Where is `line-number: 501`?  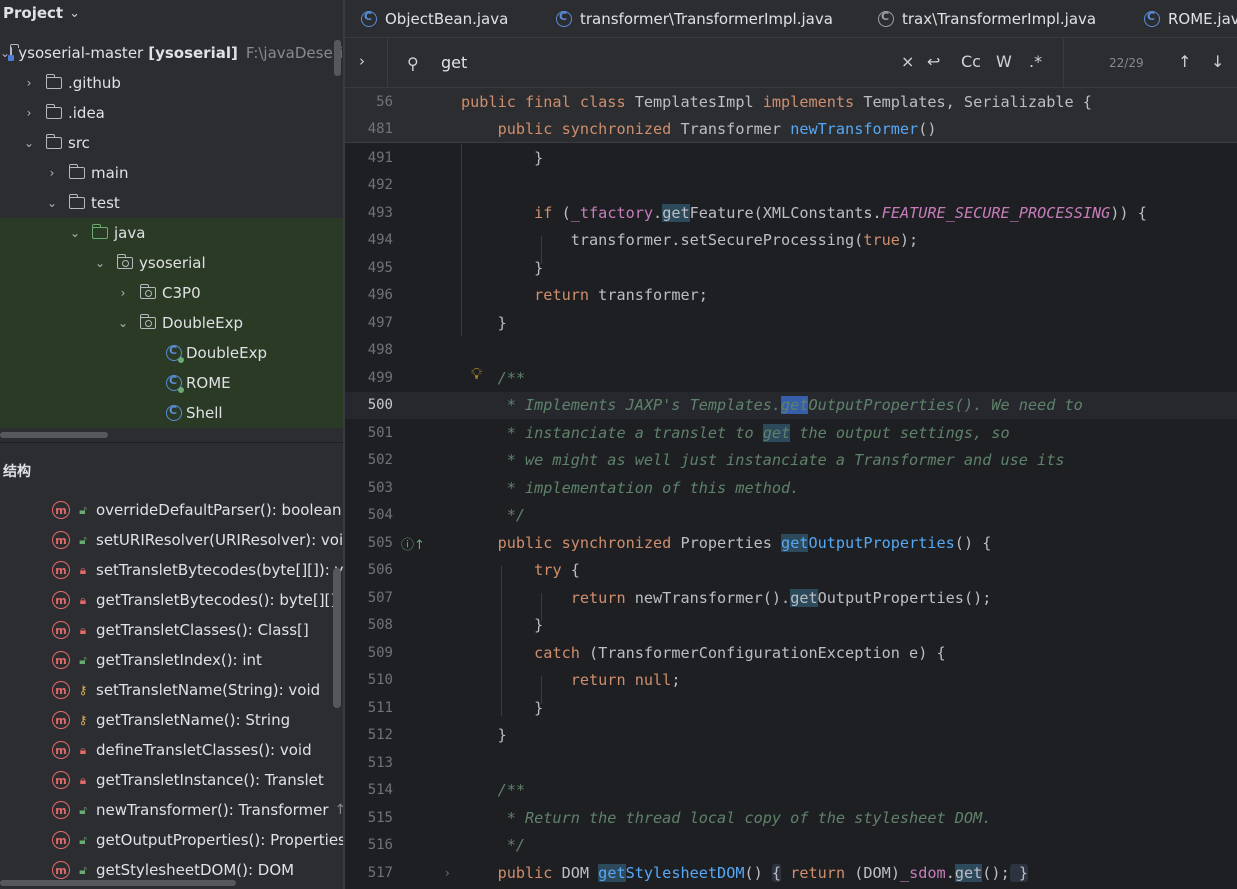 line-number: 501 is located at coordinates (380, 432).